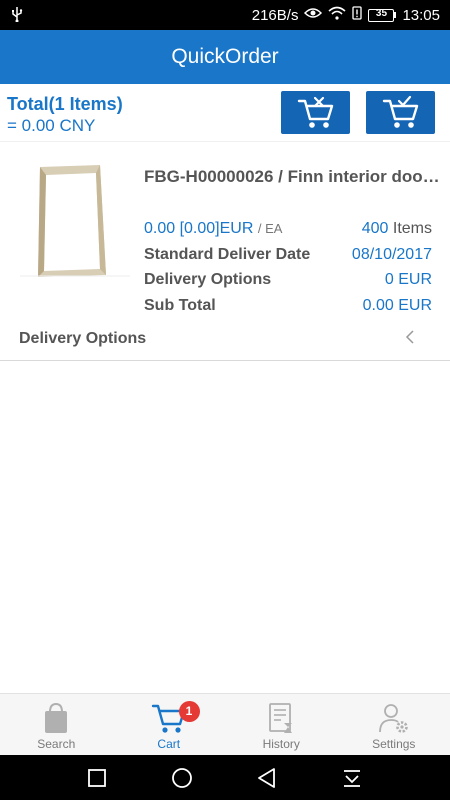 Image resolution: width=450 pixels, height=800 pixels. I want to click on cart-count-badge: 1, so click(189, 711).